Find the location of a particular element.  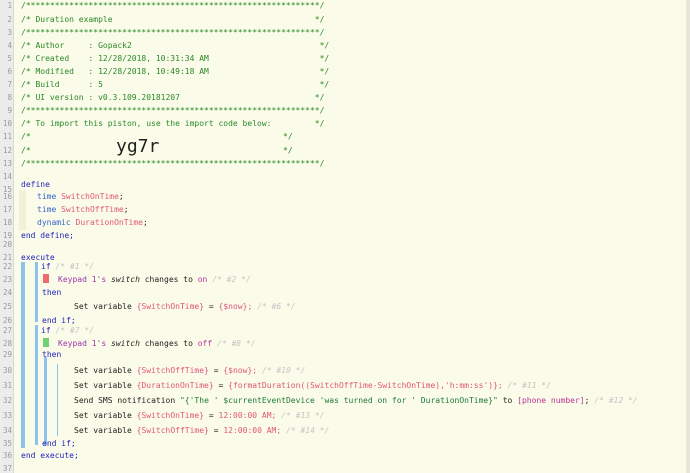

line-number: 30 is located at coordinates (7, 370).